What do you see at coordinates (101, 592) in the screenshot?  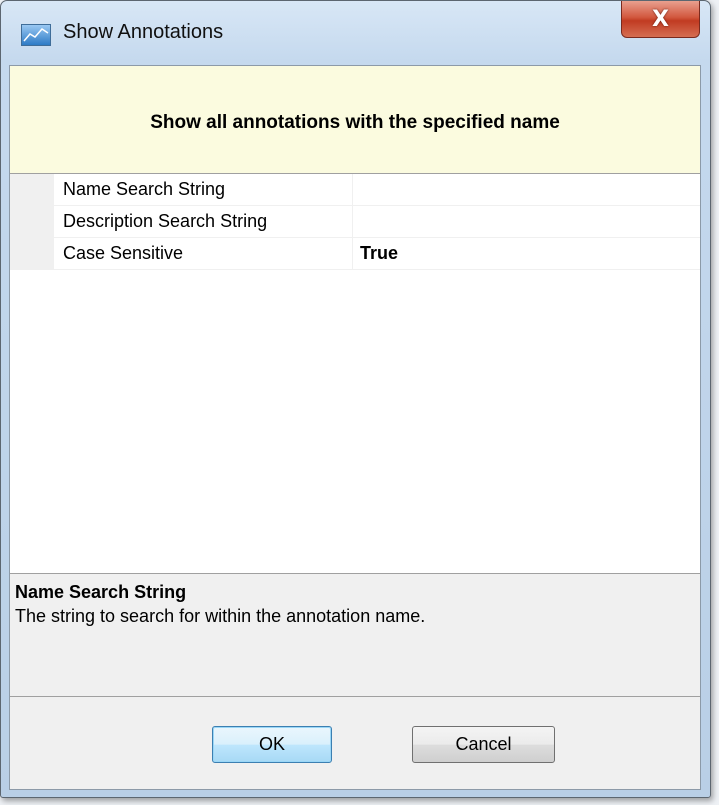 I see `help-title: Name Search String` at bounding box center [101, 592].